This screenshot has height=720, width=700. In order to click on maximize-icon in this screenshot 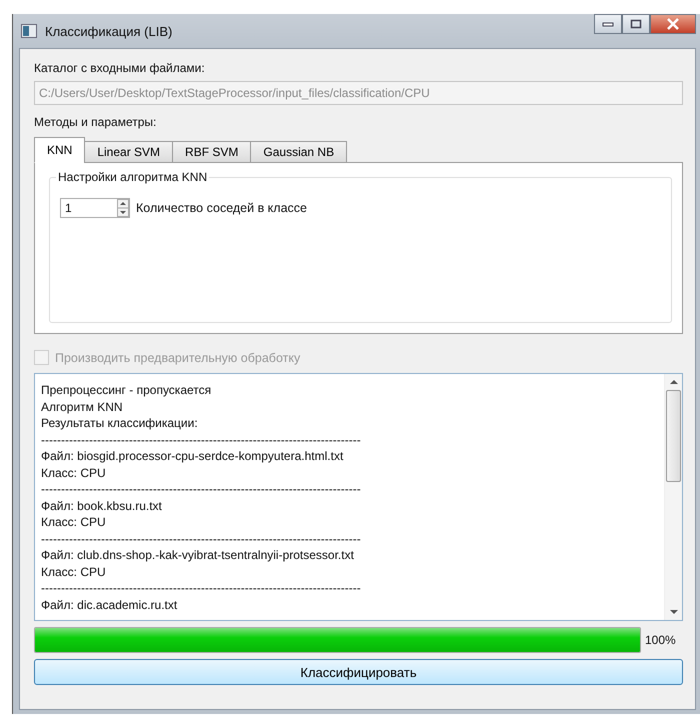, I will do `click(636, 24)`.